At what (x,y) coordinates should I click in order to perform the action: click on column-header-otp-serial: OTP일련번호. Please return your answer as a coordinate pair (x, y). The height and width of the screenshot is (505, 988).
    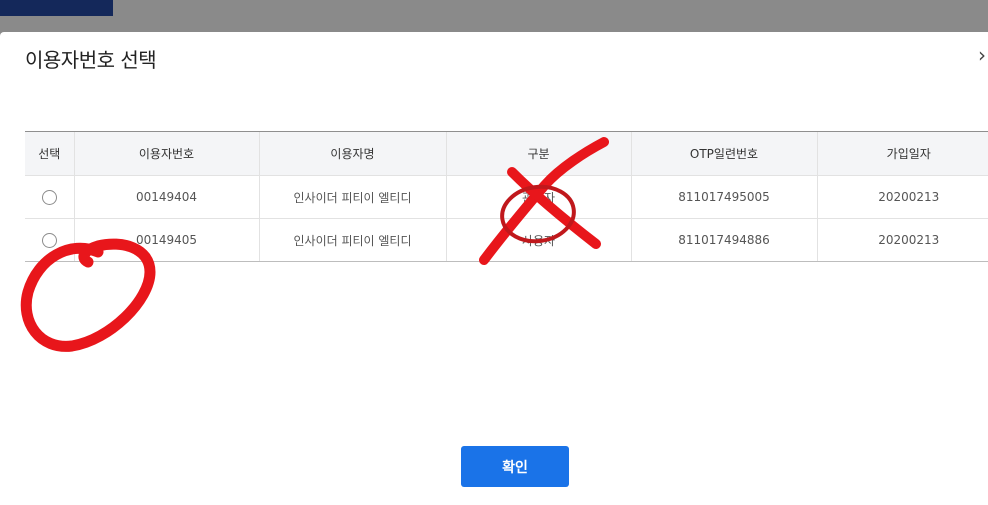
    Looking at the image, I should click on (723, 153).